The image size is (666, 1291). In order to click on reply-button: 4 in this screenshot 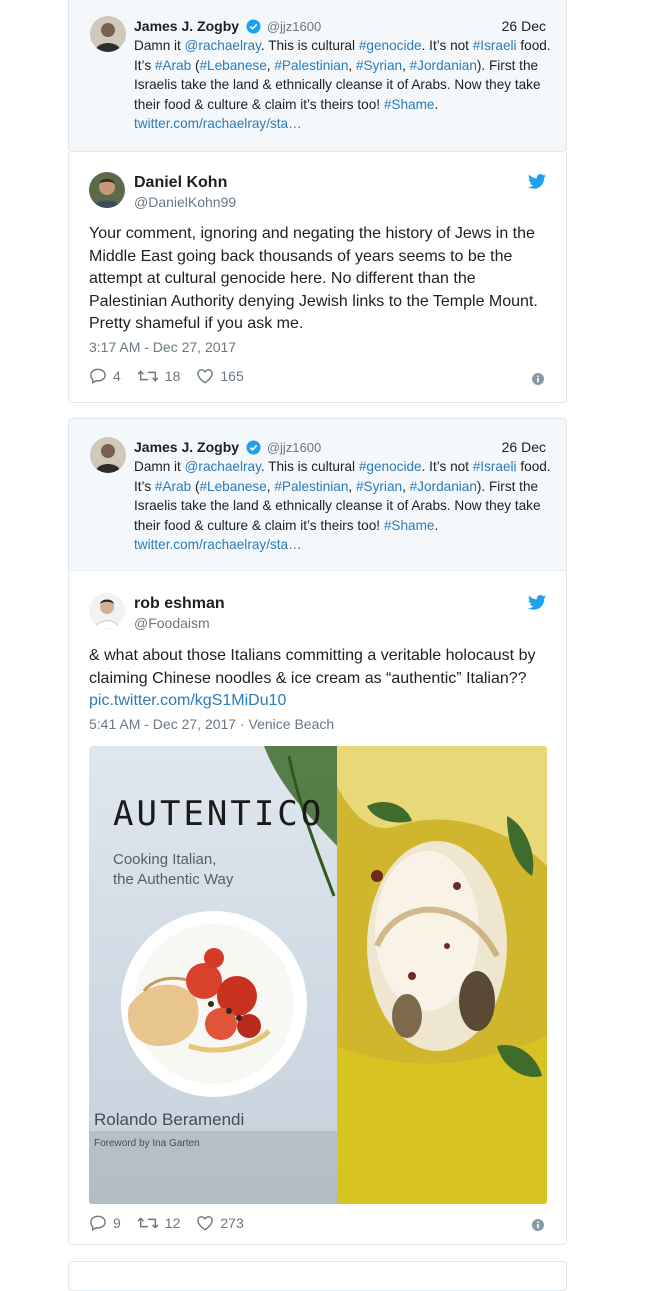, I will do `click(105, 376)`.